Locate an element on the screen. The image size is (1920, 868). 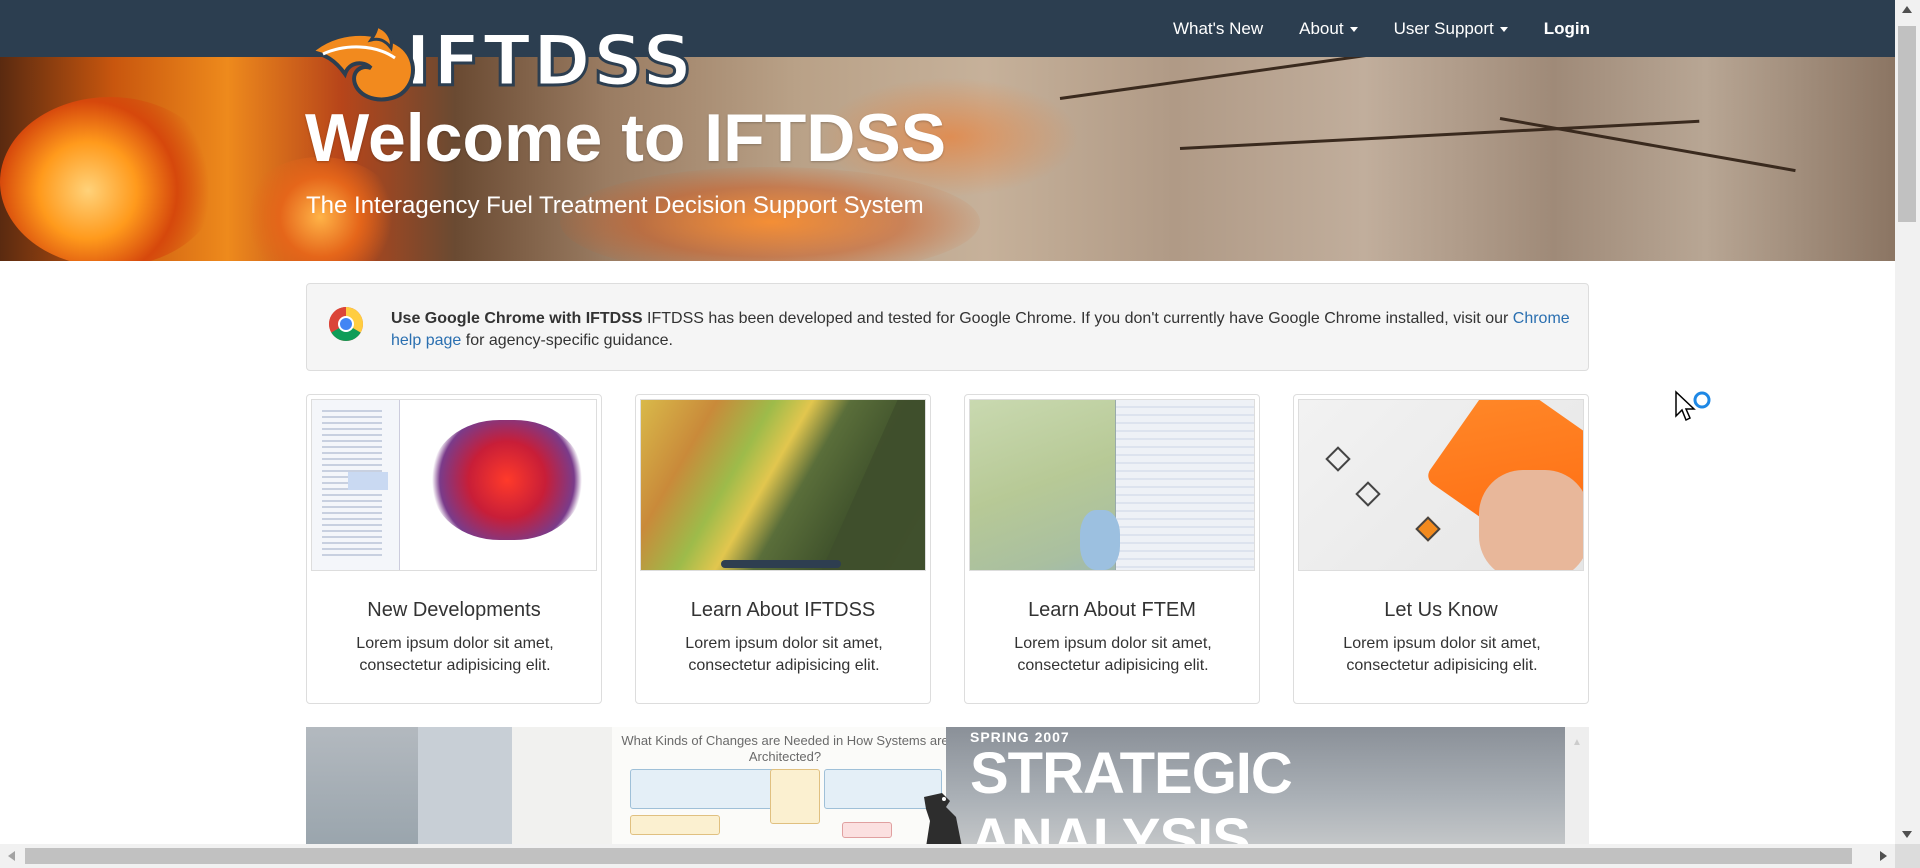
carousel-control: ▲ is located at coordinates (1577, 785).